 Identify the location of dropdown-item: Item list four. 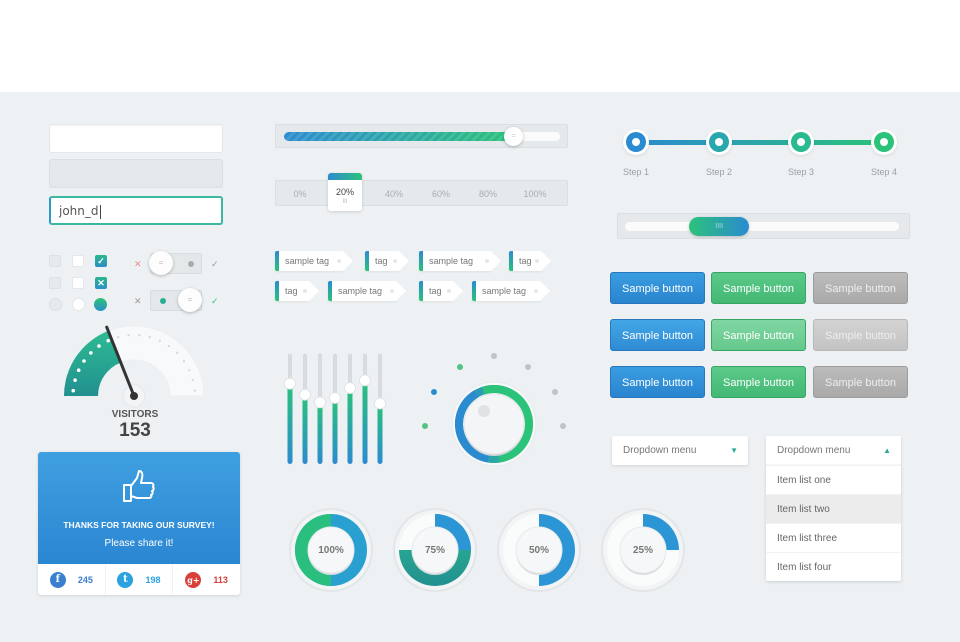
(833, 566).